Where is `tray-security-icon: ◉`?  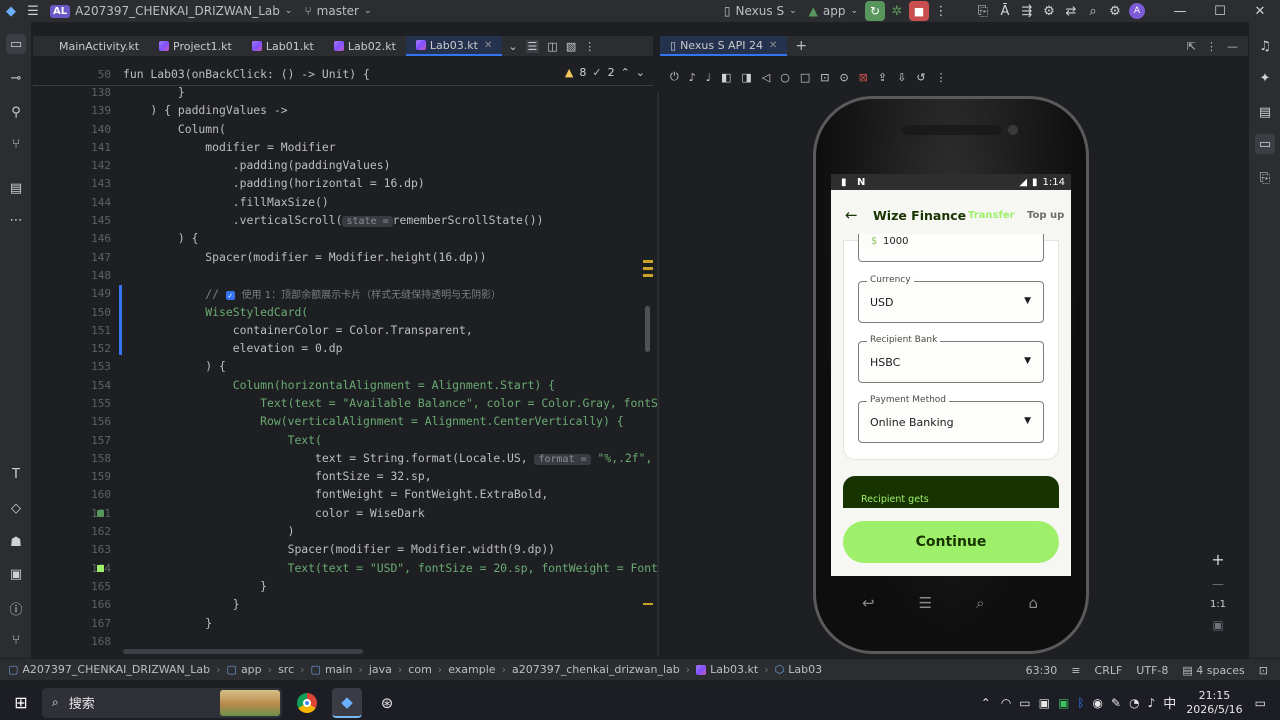
tray-security-icon: ◉ is located at coordinates (1098, 703).